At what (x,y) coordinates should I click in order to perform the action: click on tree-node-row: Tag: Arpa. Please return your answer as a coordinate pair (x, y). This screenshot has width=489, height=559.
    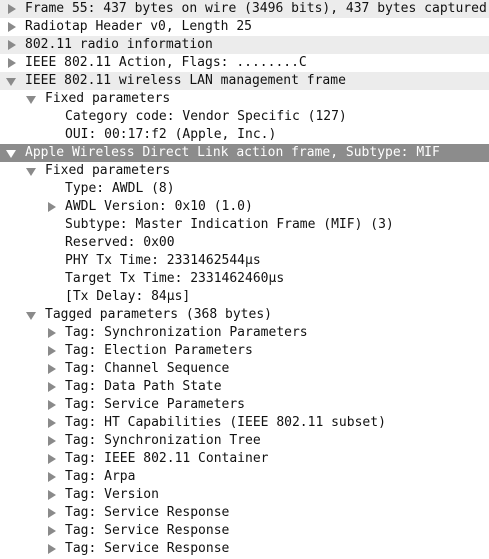
    Looking at the image, I should click on (244, 477).